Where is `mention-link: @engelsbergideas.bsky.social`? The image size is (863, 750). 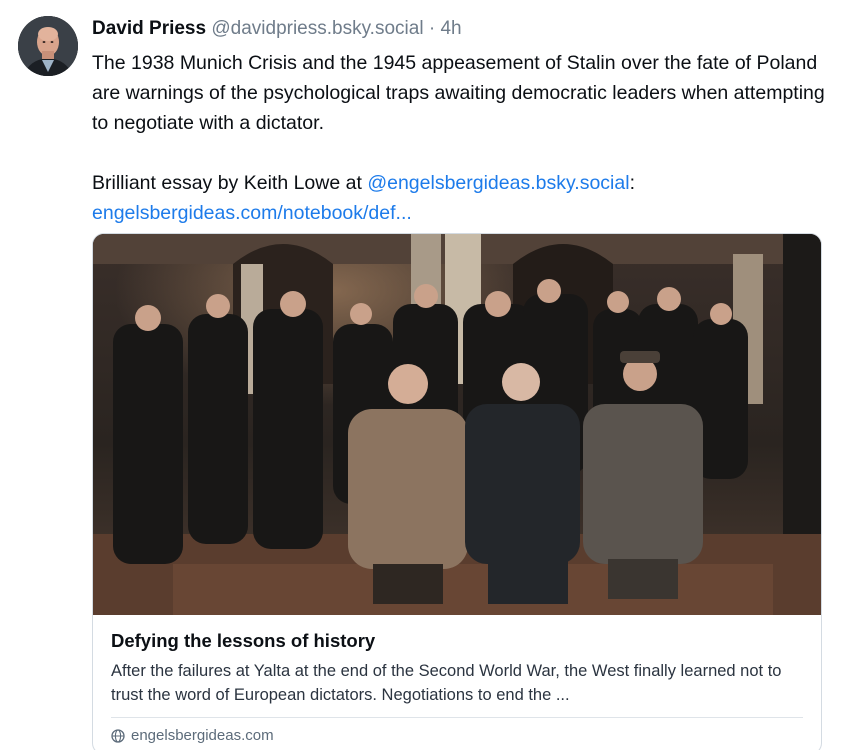
mention-link: @engelsbergideas.bsky.social is located at coordinates (498, 183).